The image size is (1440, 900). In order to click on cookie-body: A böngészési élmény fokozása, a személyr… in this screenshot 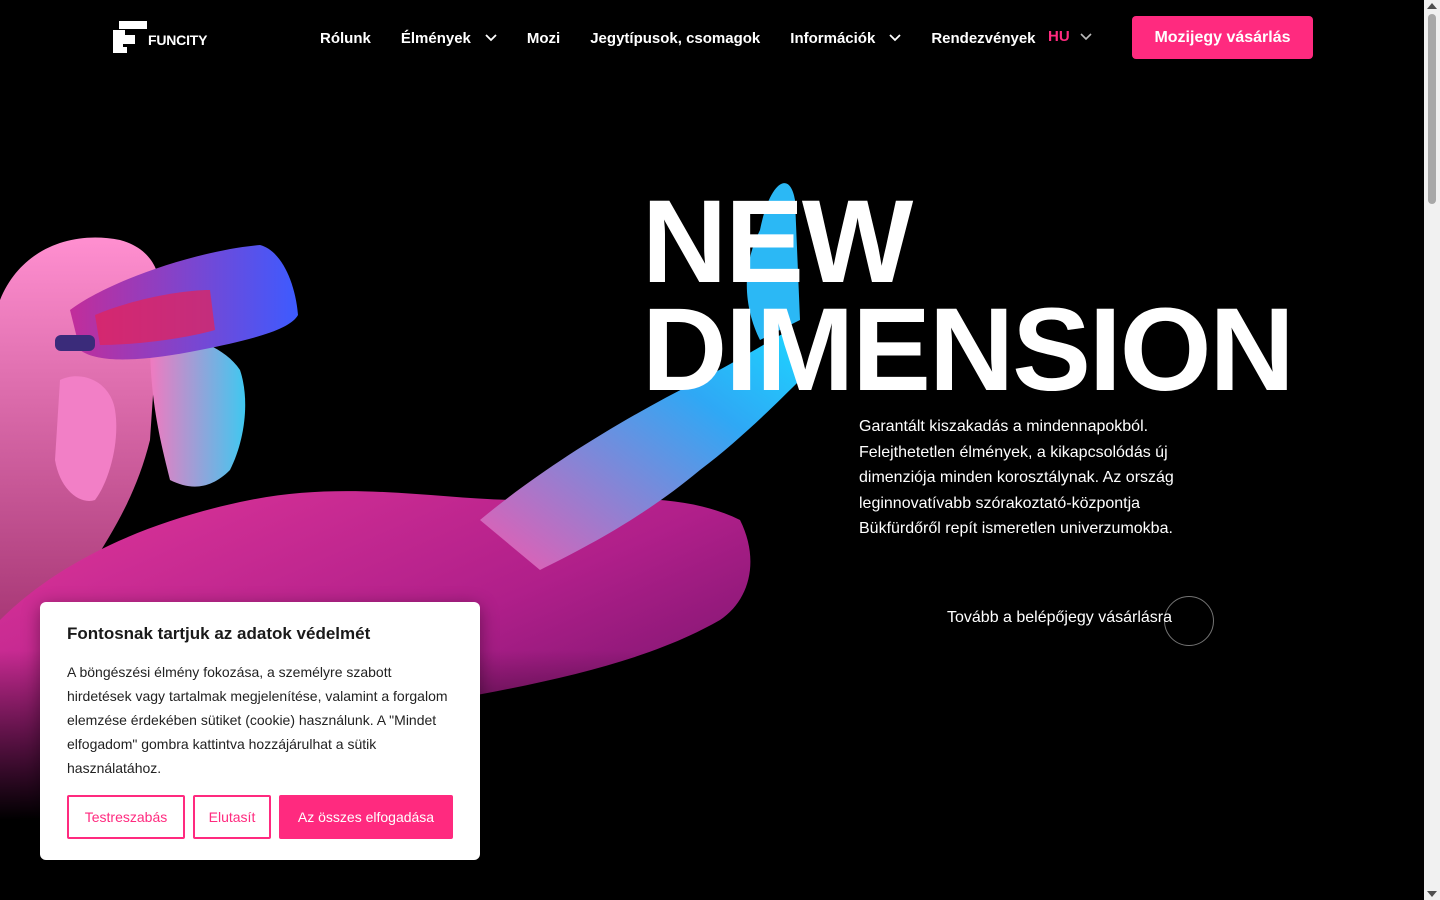, I will do `click(257, 720)`.